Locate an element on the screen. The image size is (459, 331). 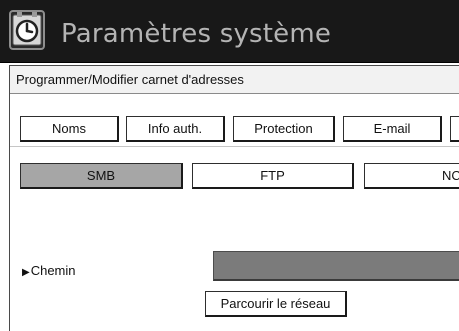
browse-network-button: Parcourir le réseau is located at coordinates (276, 304).